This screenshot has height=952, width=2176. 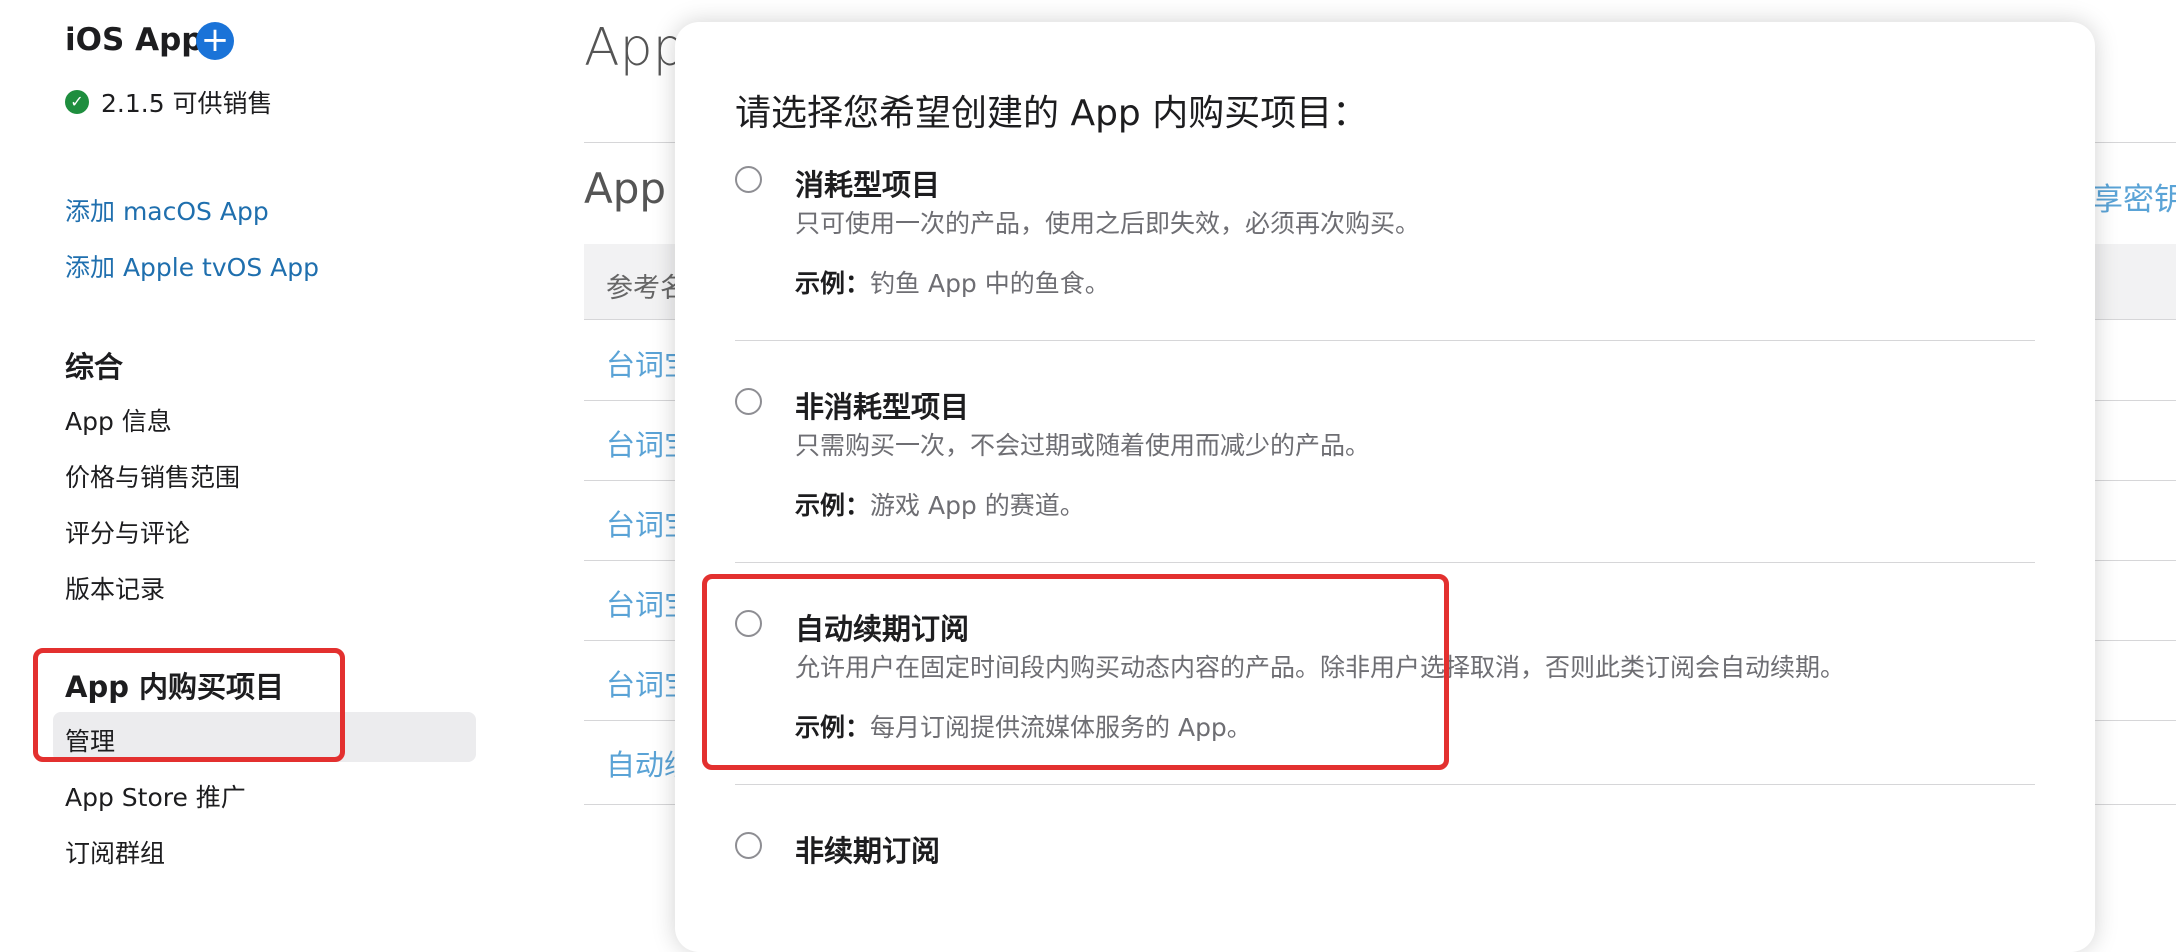 What do you see at coordinates (1083, 445) in the screenshot?
I see `option-description: 只需购买一次，不会过期或随着使用而减少的产品。` at bounding box center [1083, 445].